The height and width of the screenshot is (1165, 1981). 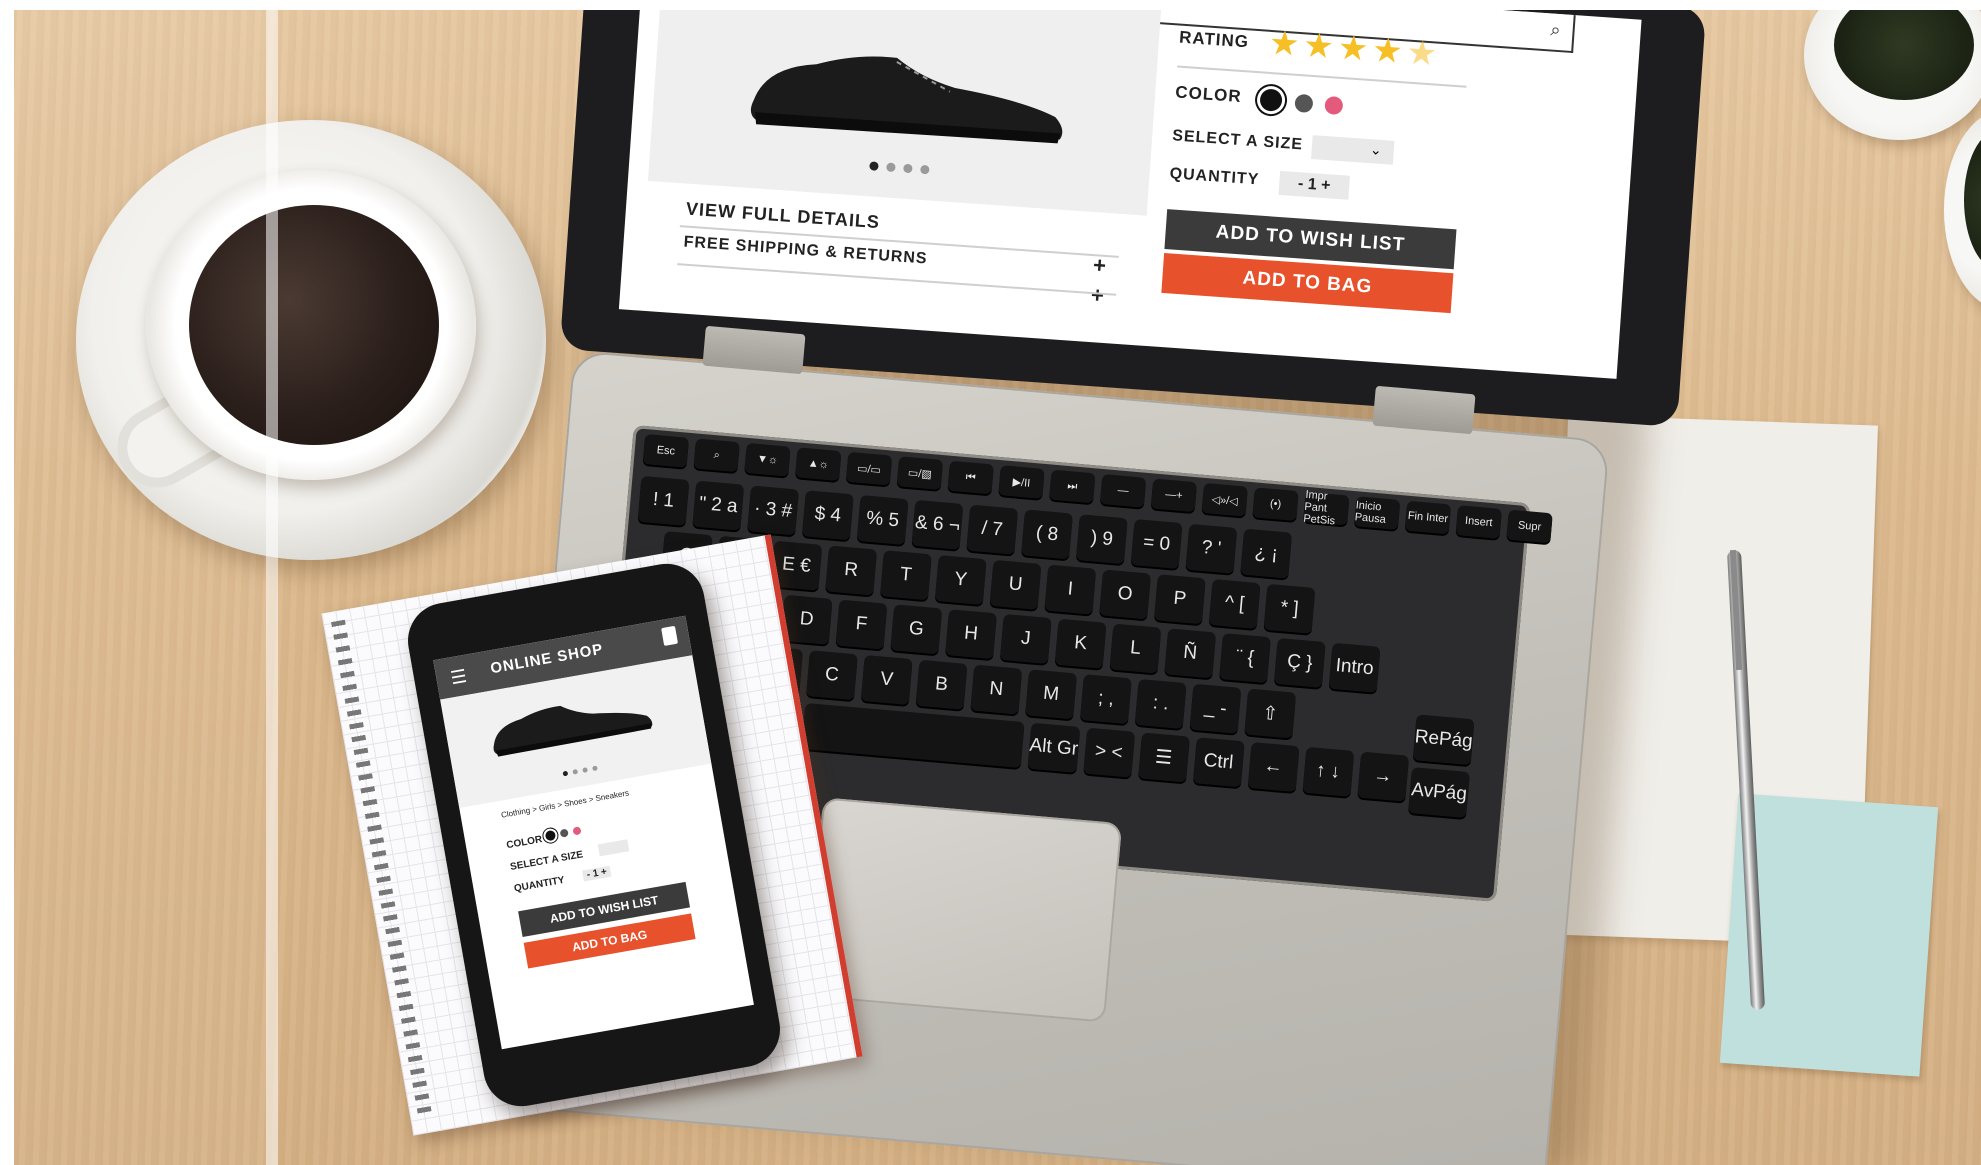 What do you see at coordinates (960, 580) in the screenshot?
I see `keyboard-key: Y` at bounding box center [960, 580].